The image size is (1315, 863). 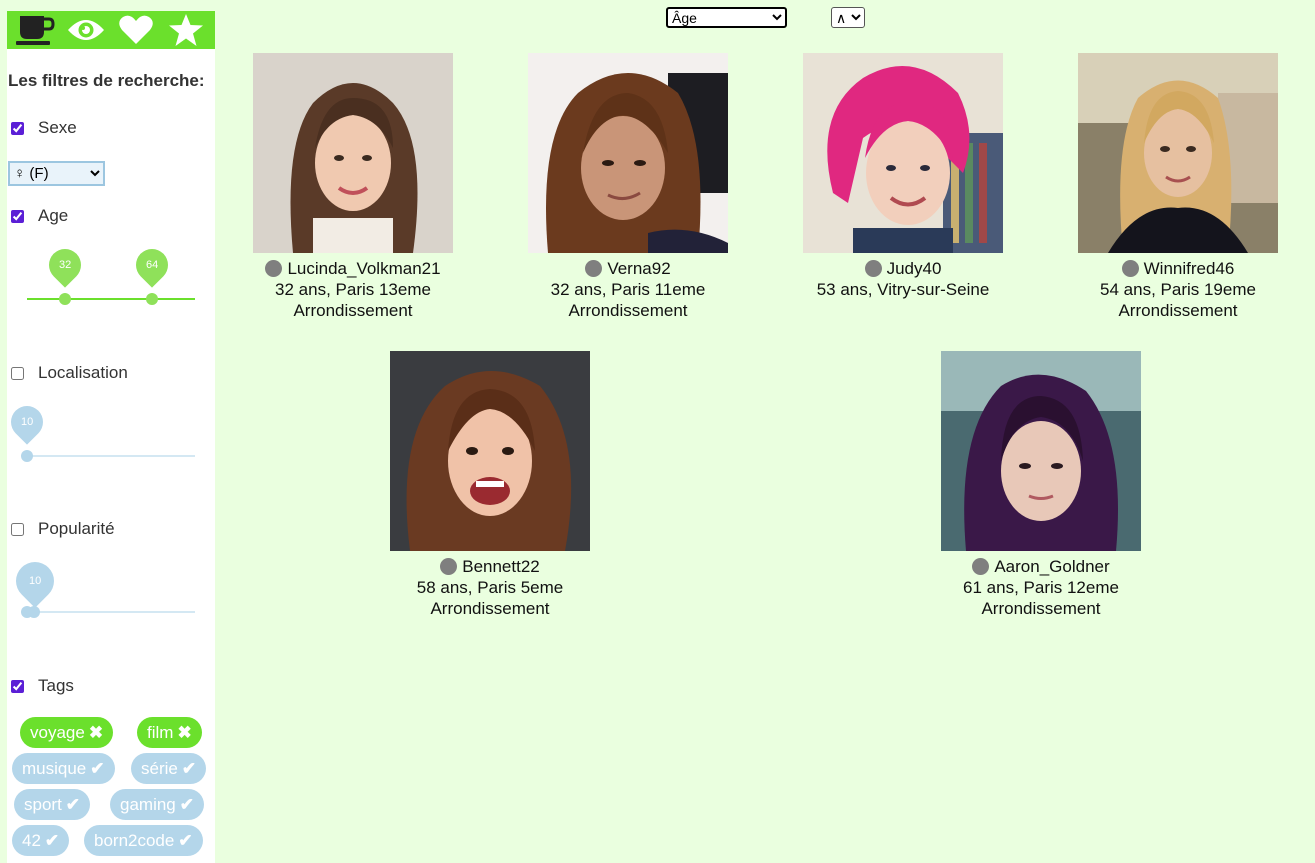 I want to click on age-min-tooltip: 32, so click(x=65, y=265).